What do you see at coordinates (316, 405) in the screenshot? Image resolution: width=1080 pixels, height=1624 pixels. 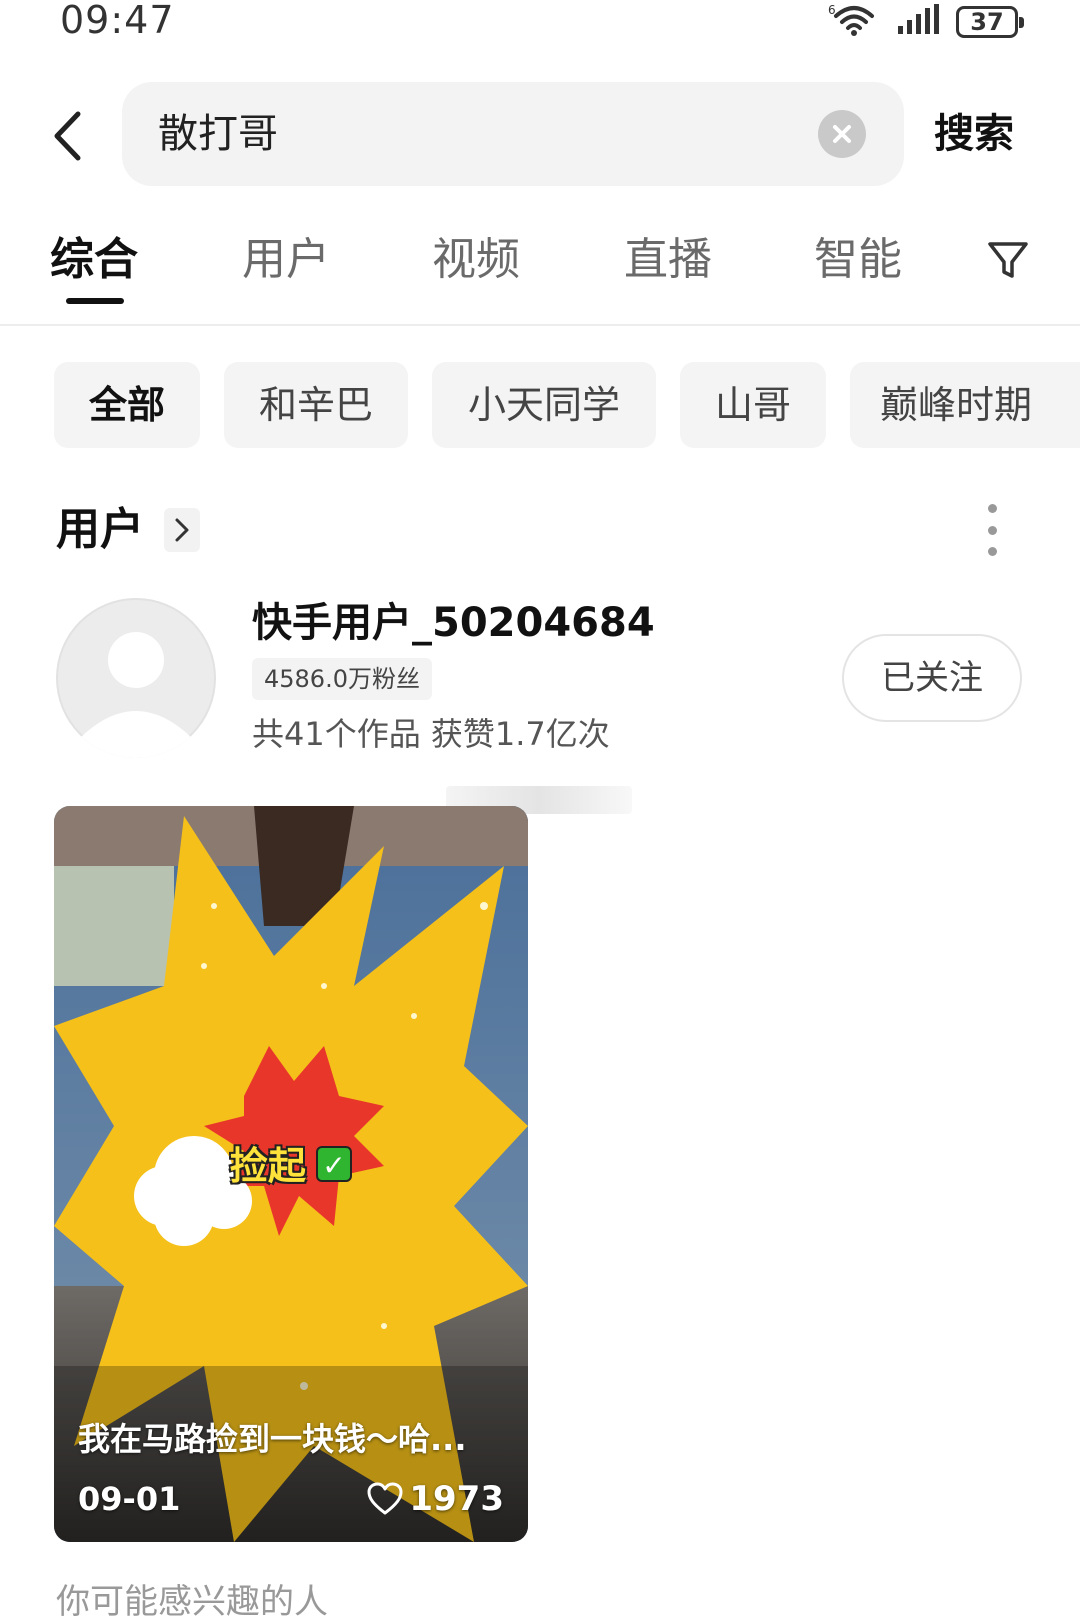 I see `chip-hexinba: 和辛巴` at bounding box center [316, 405].